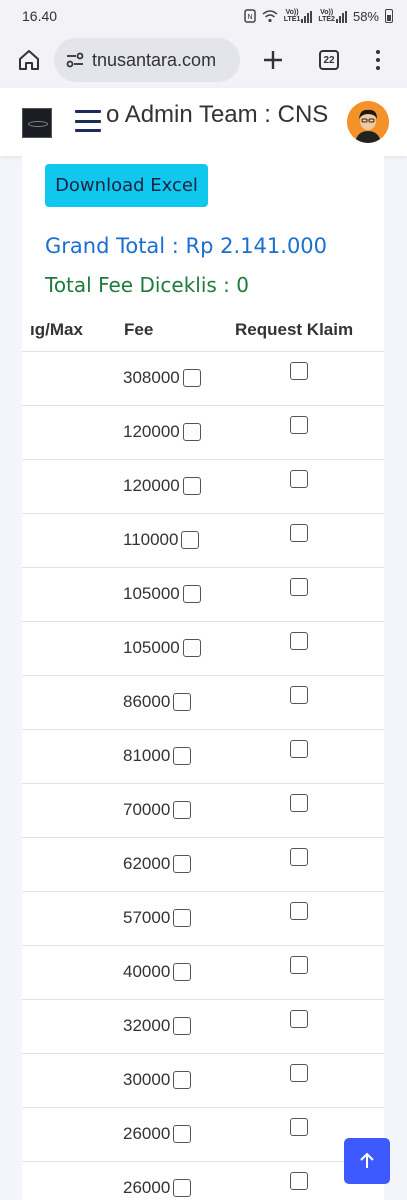 The image size is (407, 1200). I want to click on user-avatar-icon, so click(368, 122).